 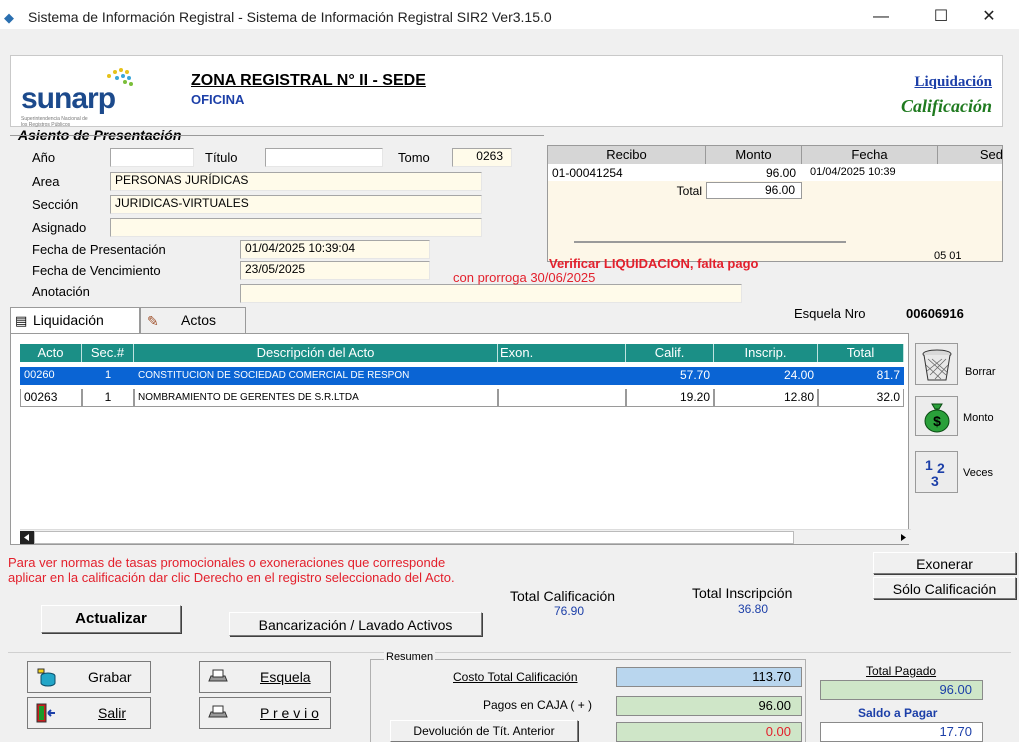 I want to click on resumen-title: Resumen, so click(x=410, y=657).